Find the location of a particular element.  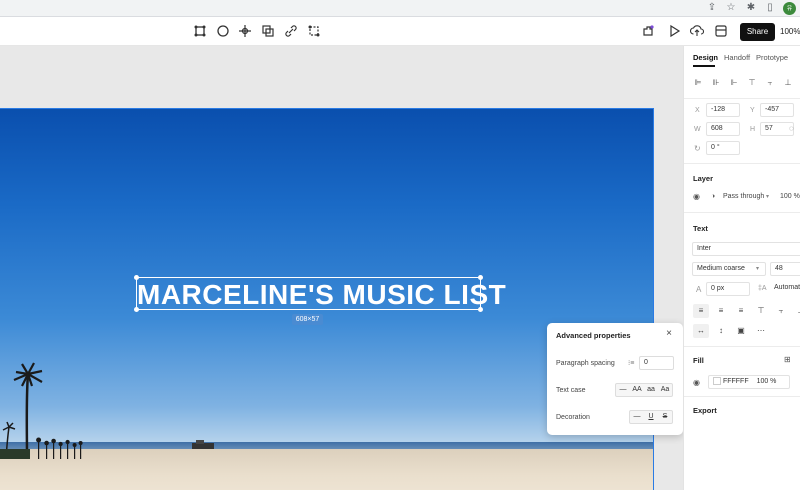

decoration-toggle: — U S is located at coordinates (651, 417).